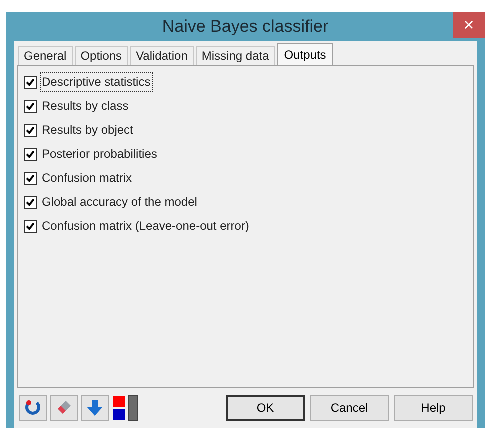  Describe the element at coordinates (87, 130) in the screenshot. I see `checkbox-label: Results by object` at that location.